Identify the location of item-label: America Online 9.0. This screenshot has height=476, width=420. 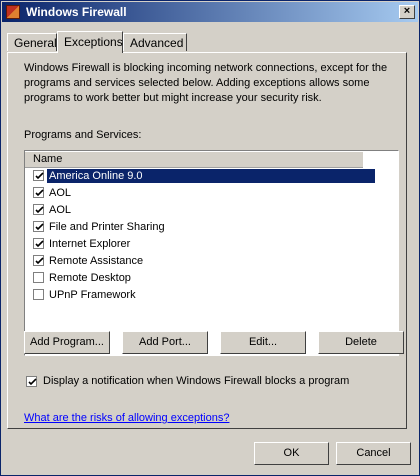
(211, 176).